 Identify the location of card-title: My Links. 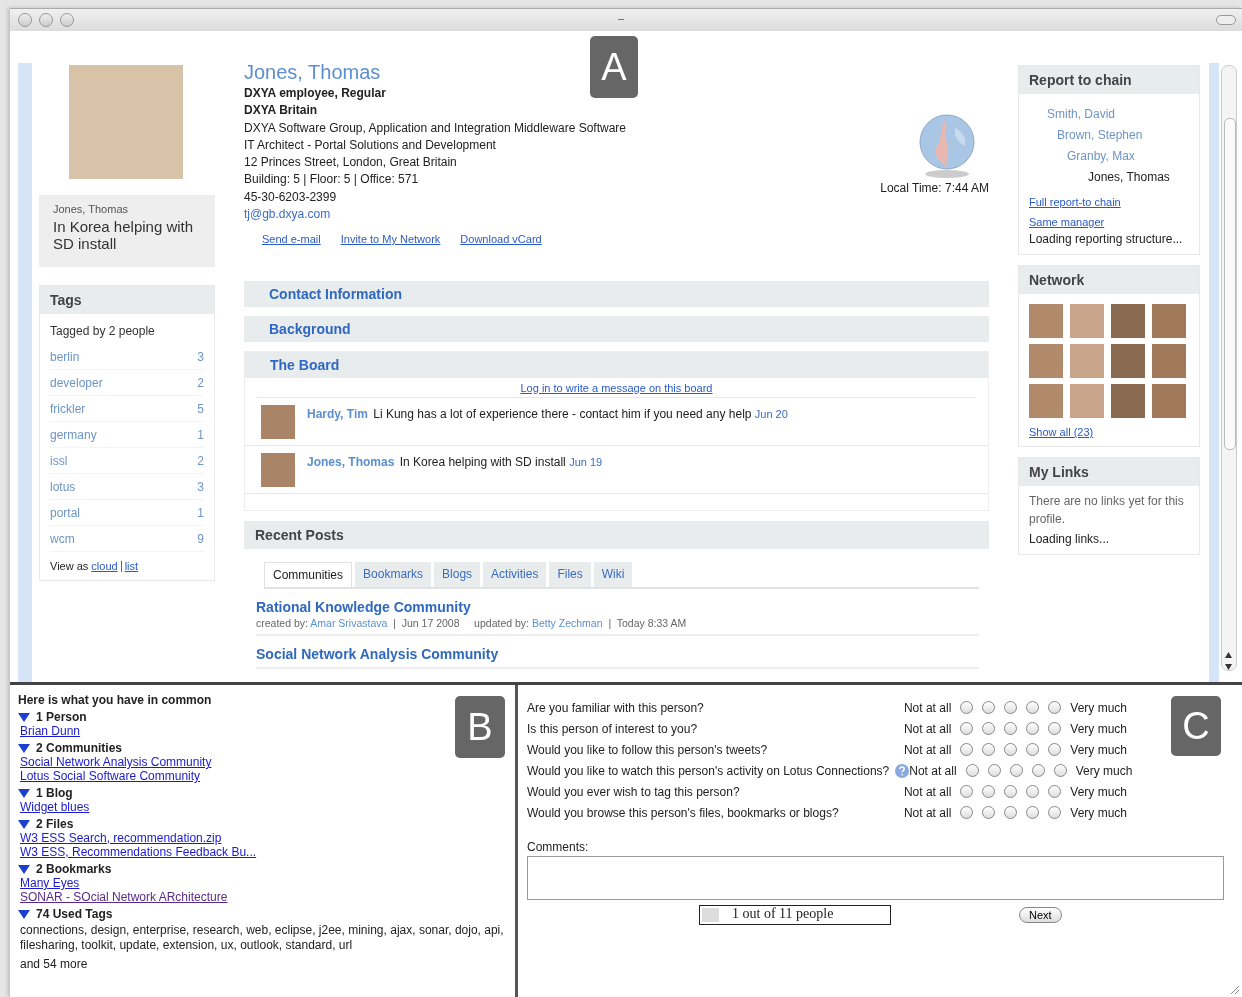
(1109, 472).